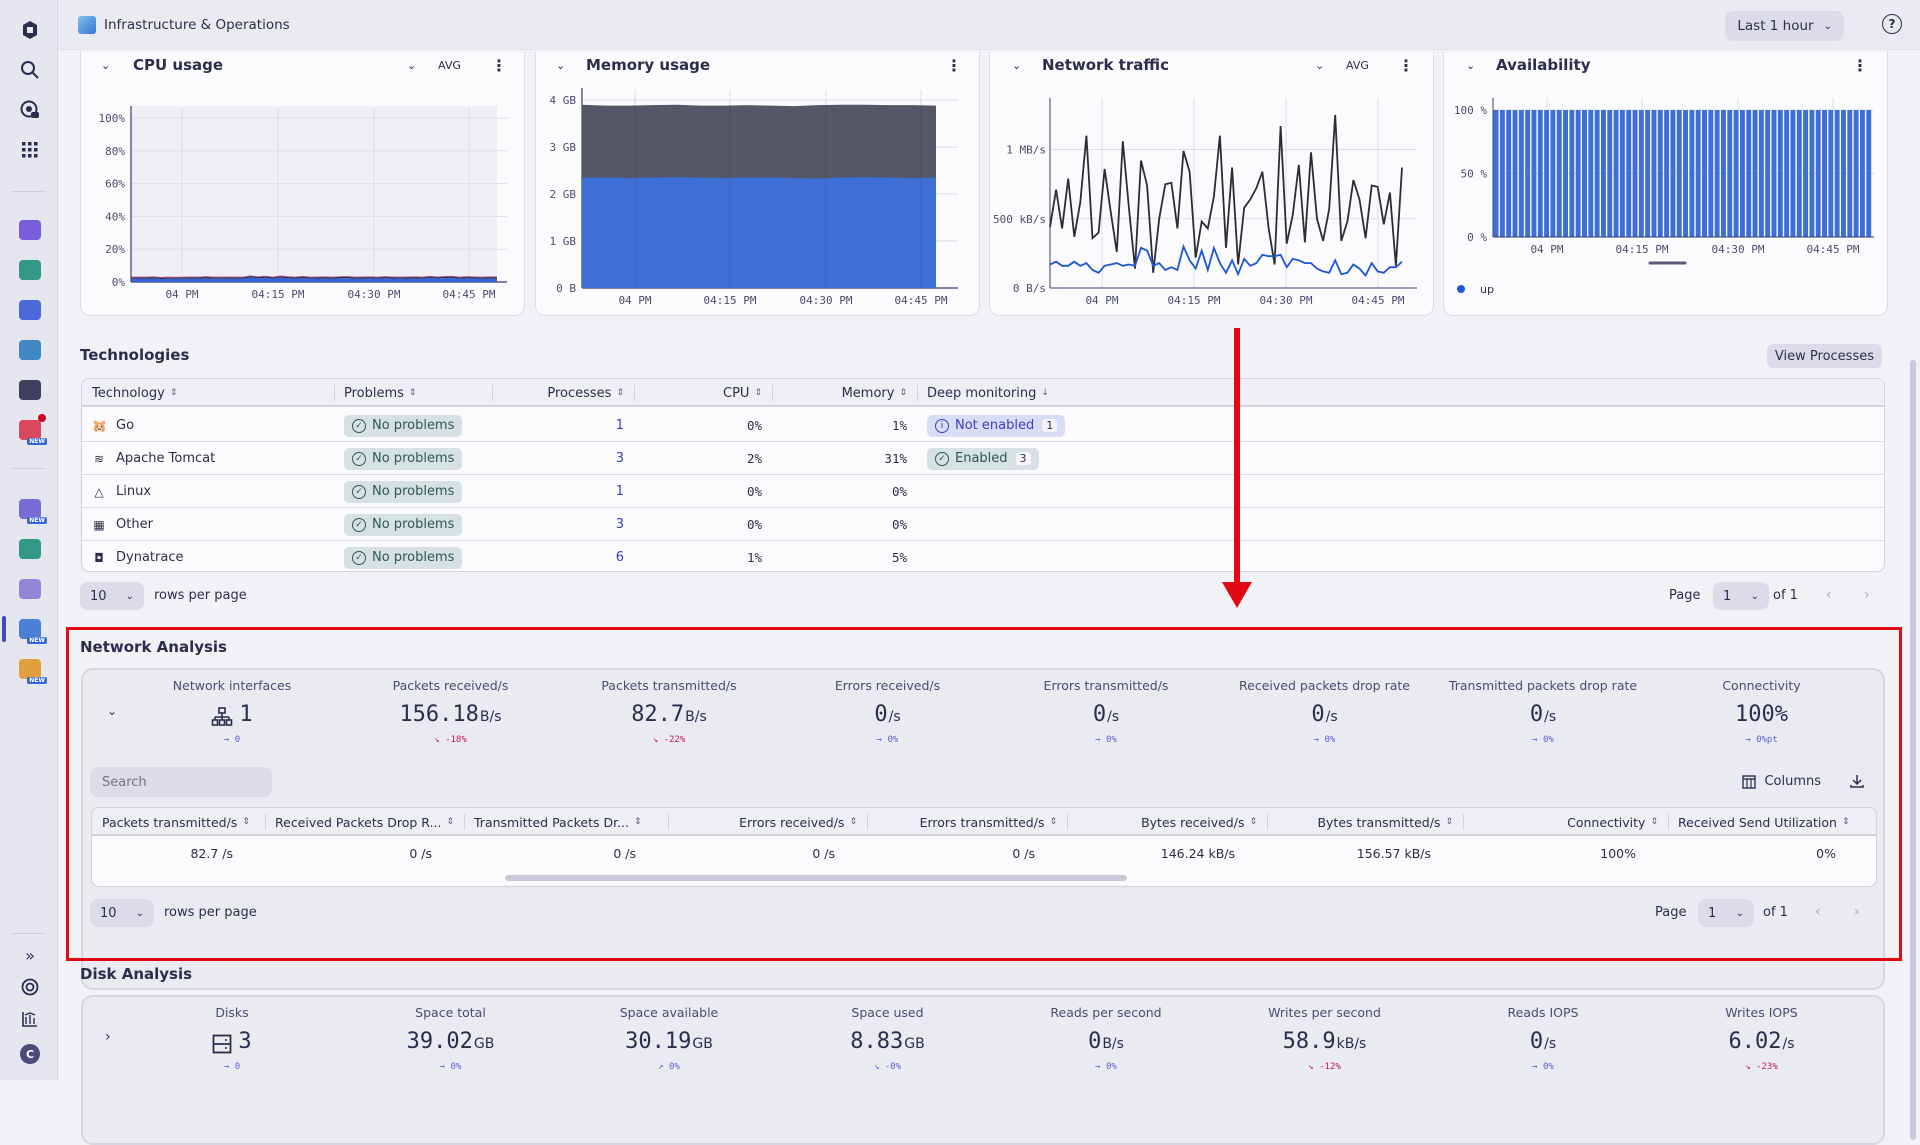 This screenshot has height=1145, width=1920. I want to click on table-row: ▦Other✓No problems30%0%, so click(983, 524).